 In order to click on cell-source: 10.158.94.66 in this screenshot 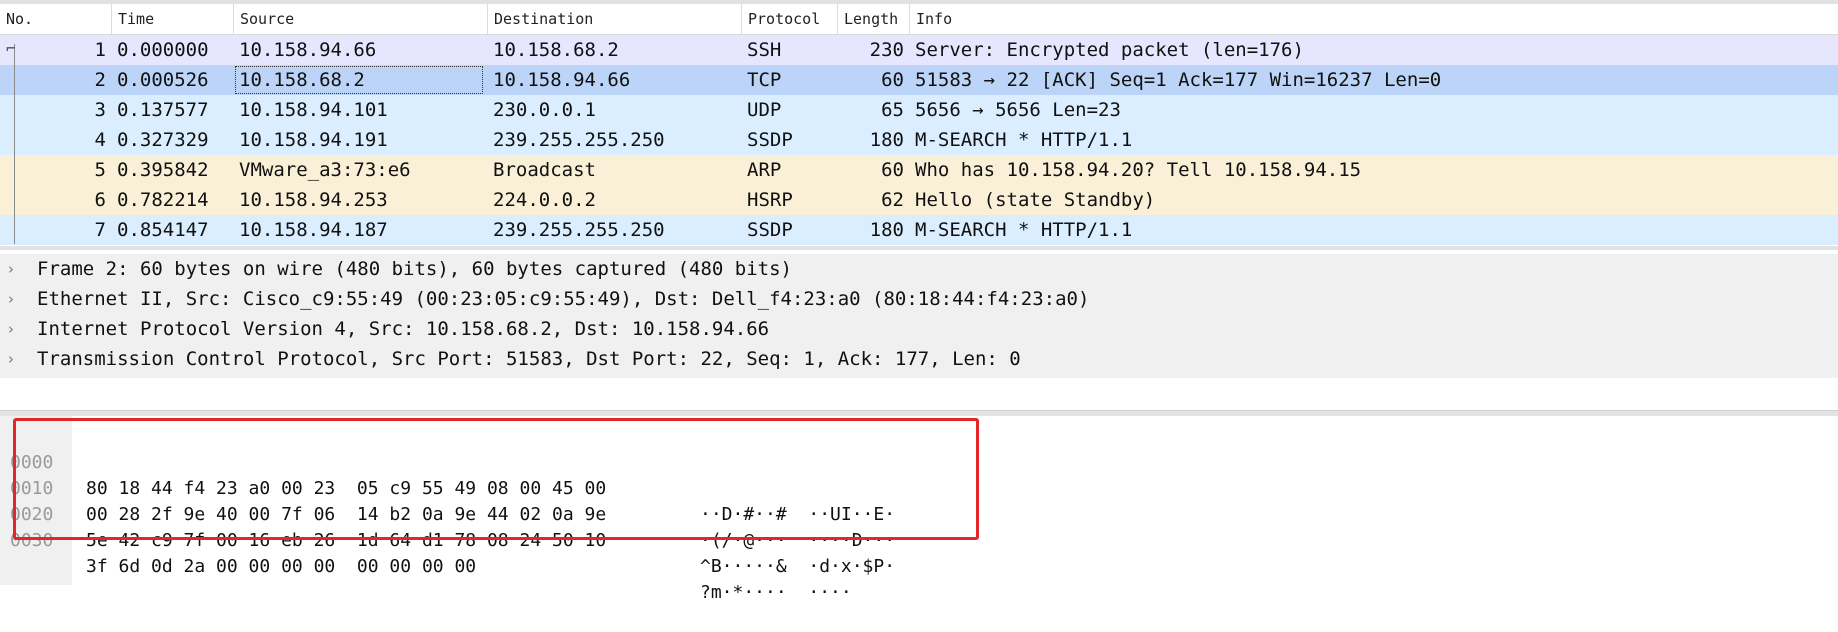, I will do `click(308, 50)`.